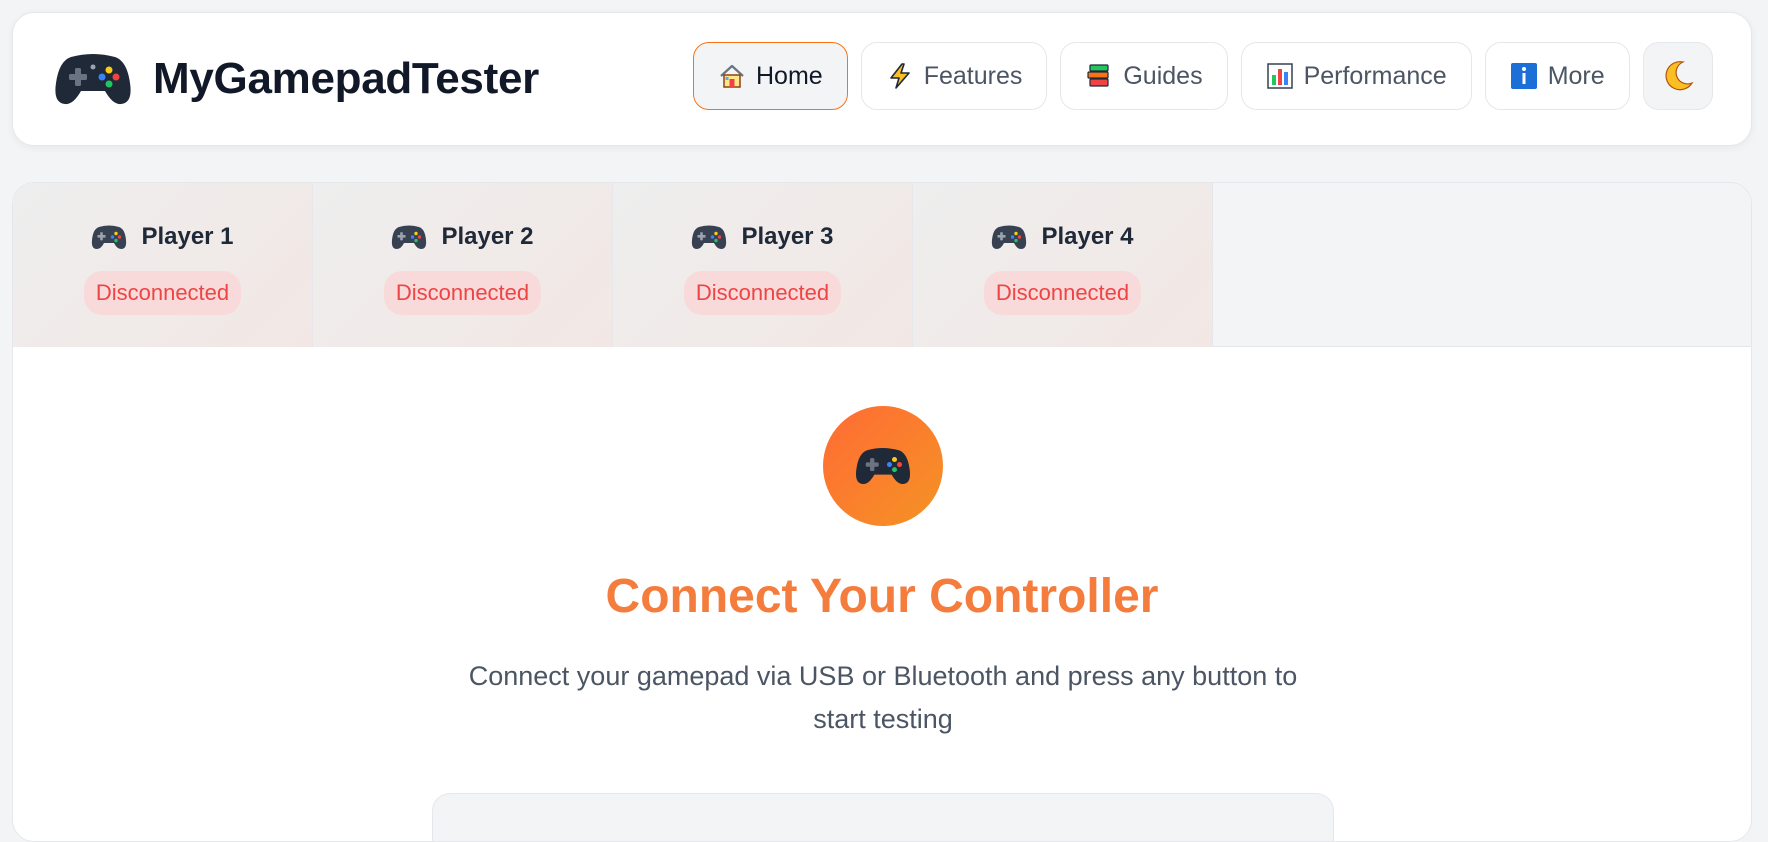 This screenshot has height=842, width=1768. Describe the element at coordinates (1098, 75) in the screenshot. I see `books-icon` at that location.